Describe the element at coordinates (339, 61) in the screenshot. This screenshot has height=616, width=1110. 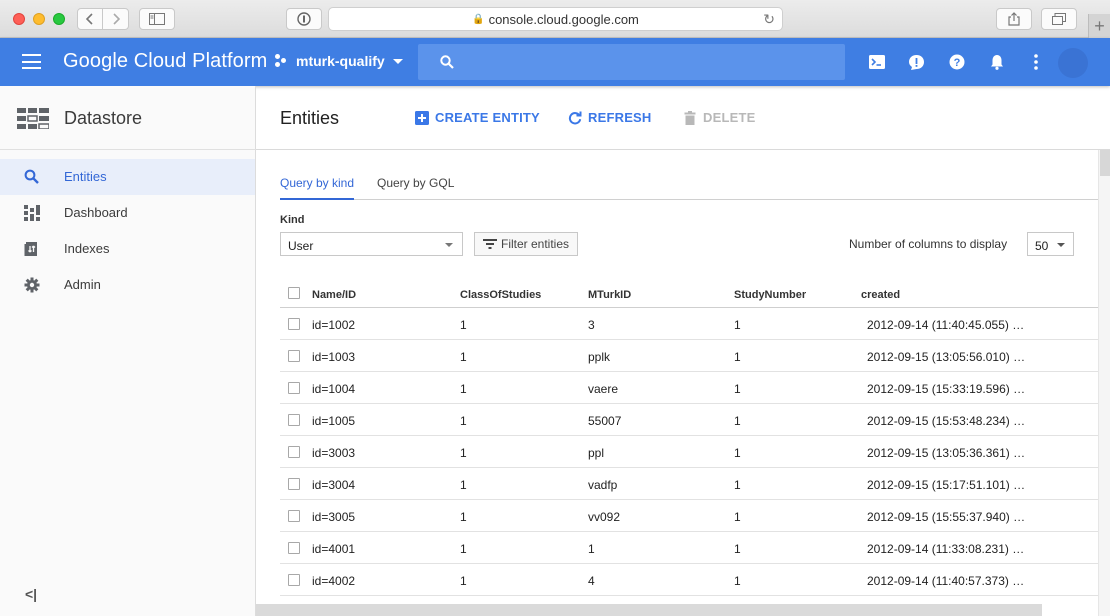
I see `project-selector: mturk-qualify` at that location.